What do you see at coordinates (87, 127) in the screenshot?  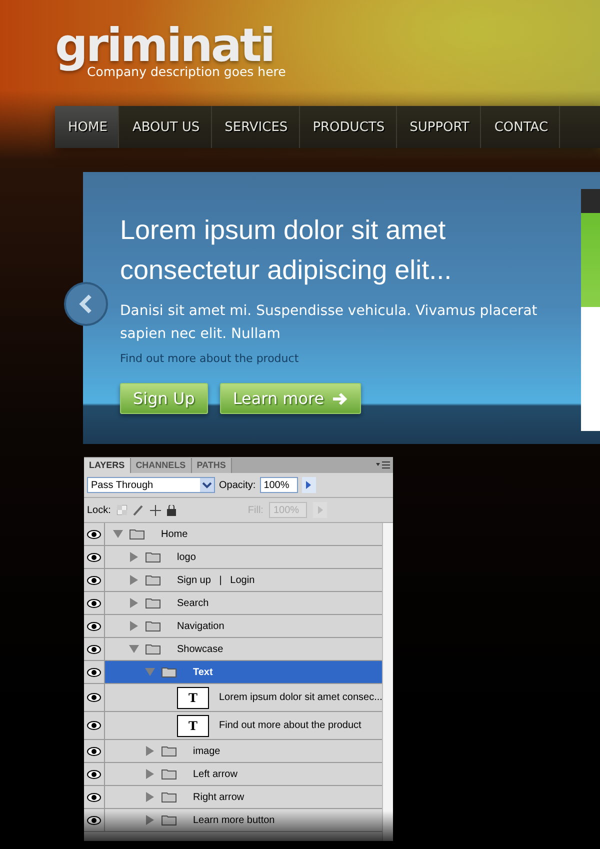 I see `nav-link: HOME` at bounding box center [87, 127].